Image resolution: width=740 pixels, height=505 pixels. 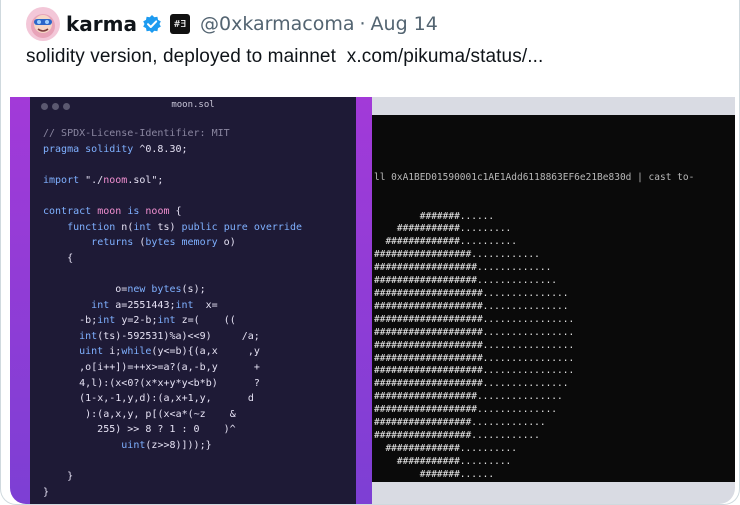 What do you see at coordinates (163, 243) in the screenshot?
I see `code-line: returns (bytes memory o)` at bounding box center [163, 243].